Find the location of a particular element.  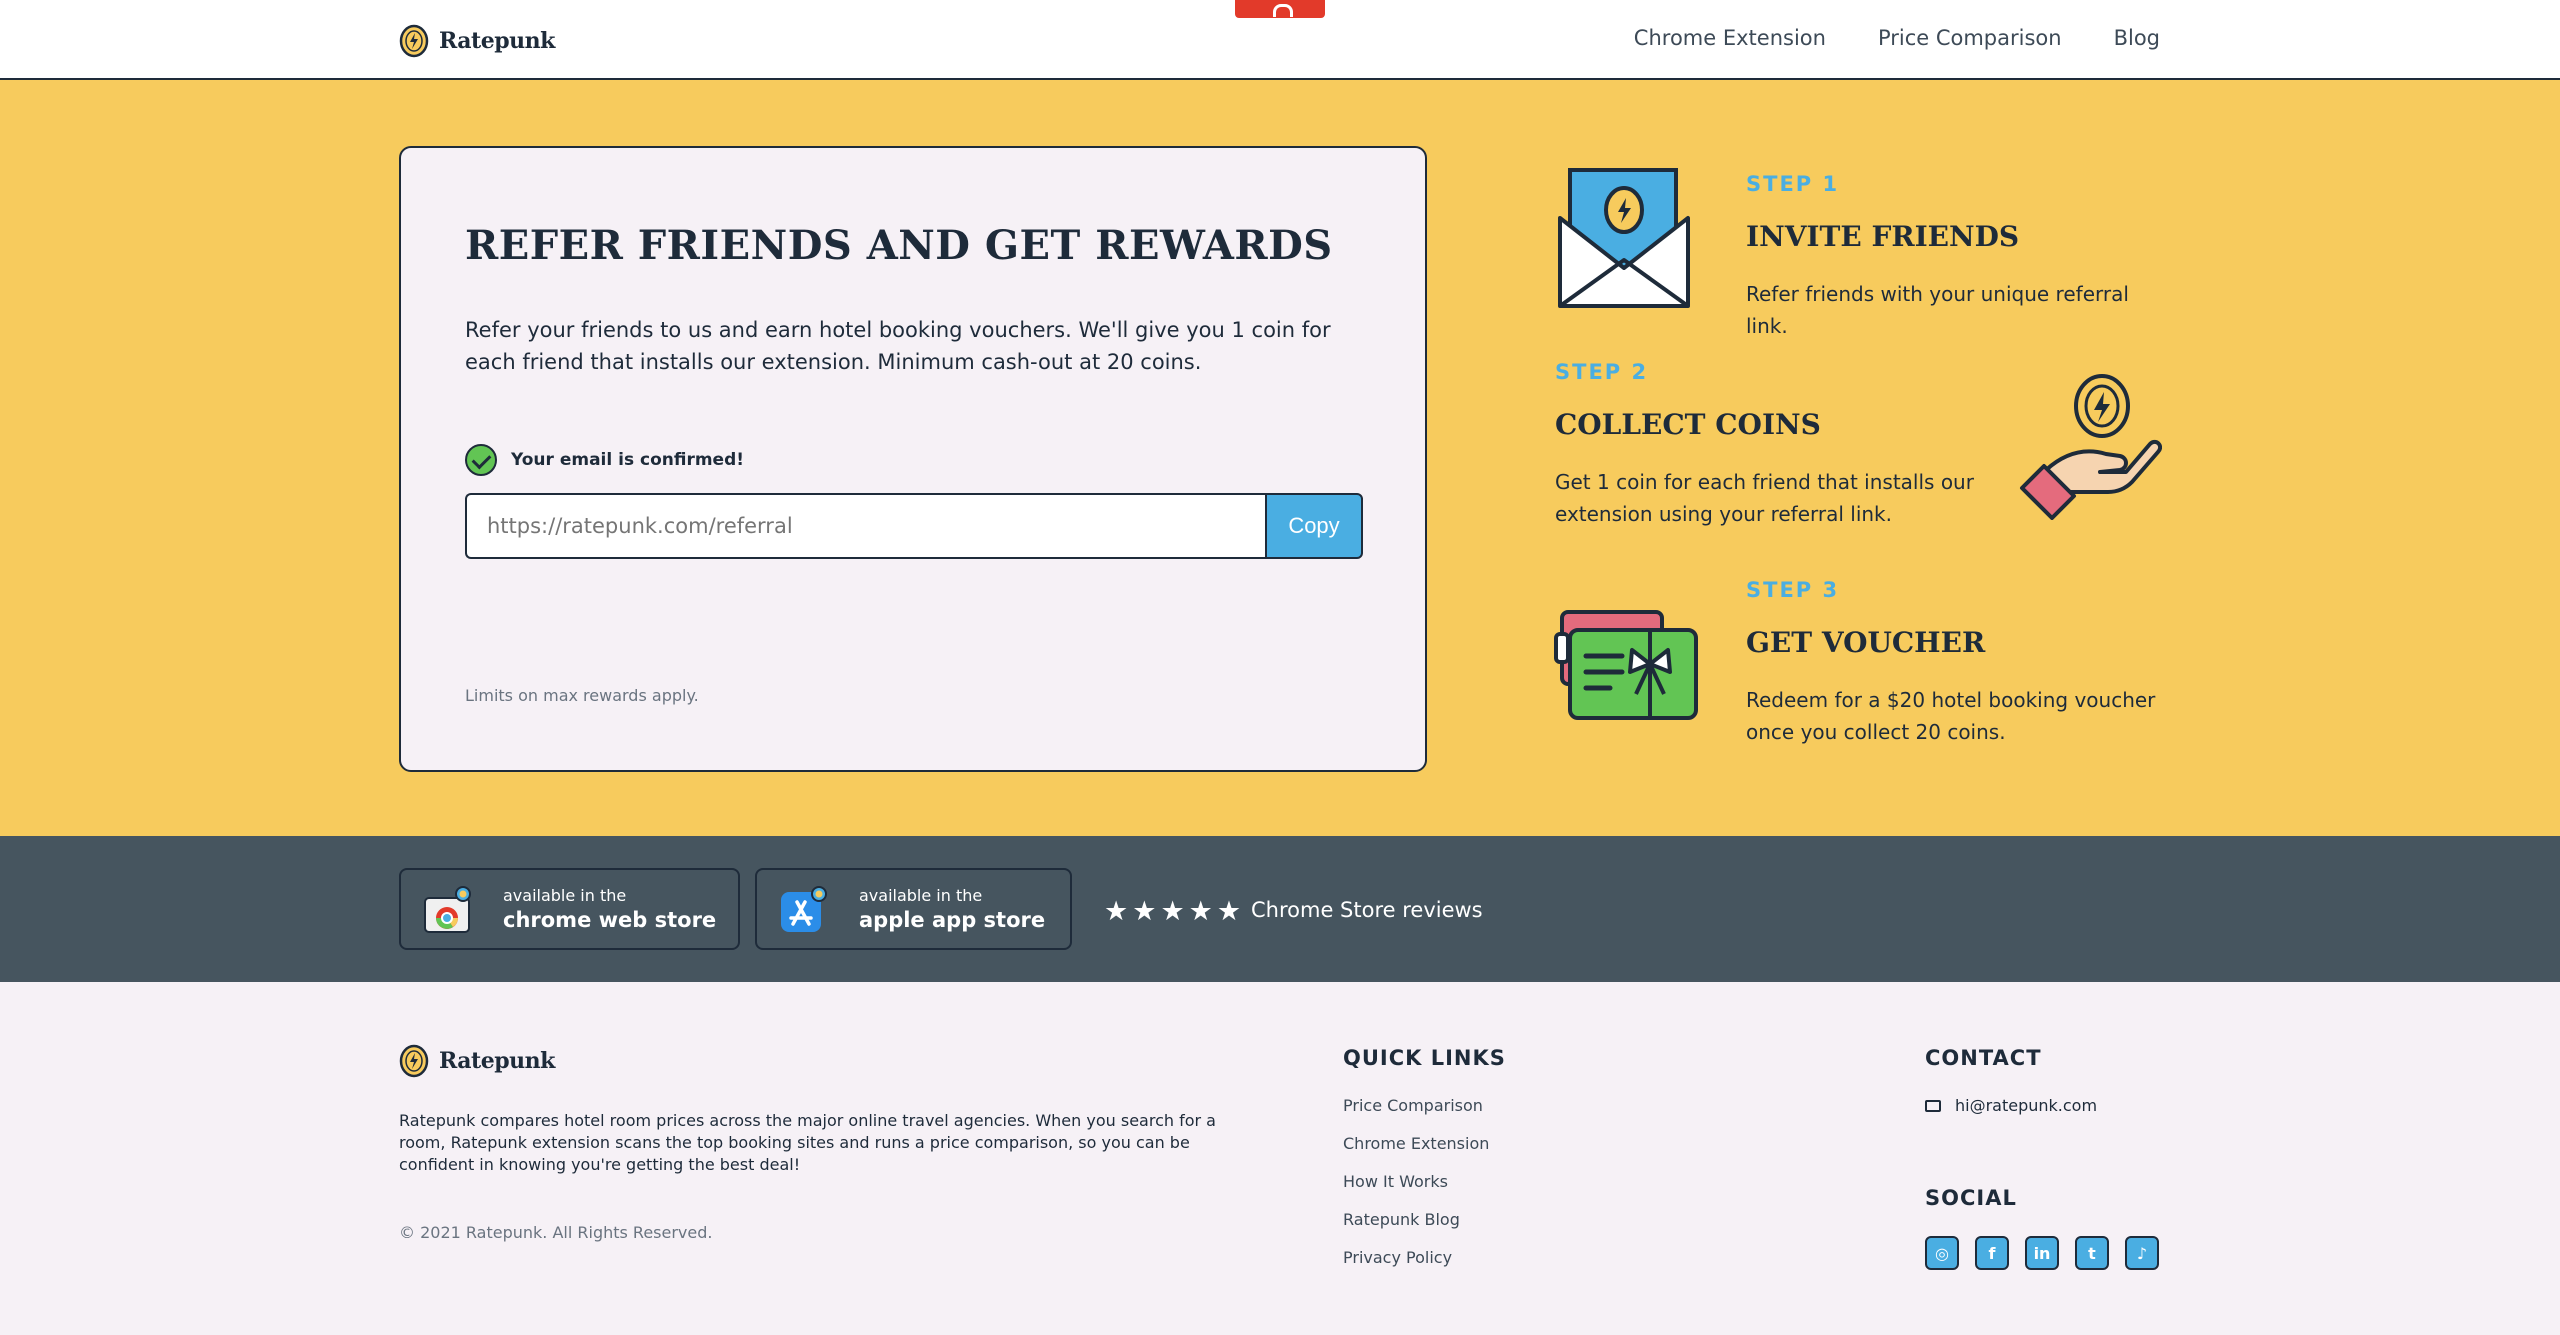

linkedin-icon: in is located at coordinates (2042, 1253).